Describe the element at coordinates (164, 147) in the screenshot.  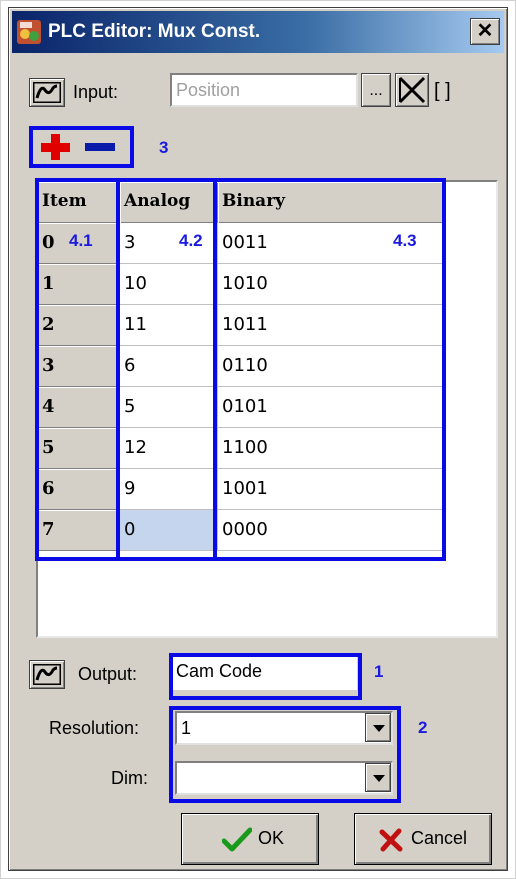
I see `annotation-3: 3` at that location.